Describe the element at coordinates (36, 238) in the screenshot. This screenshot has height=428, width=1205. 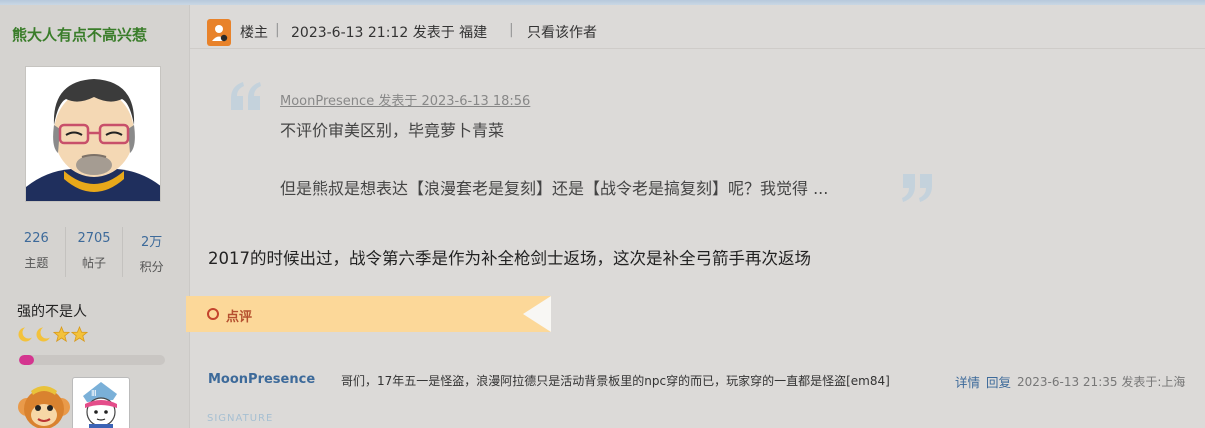
I see `stat-topics-value: 226` at that location.